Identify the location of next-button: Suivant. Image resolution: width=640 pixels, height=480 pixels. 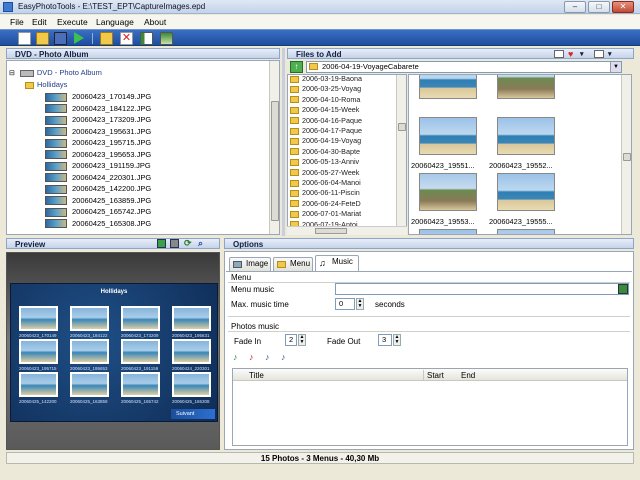
(193, 414).